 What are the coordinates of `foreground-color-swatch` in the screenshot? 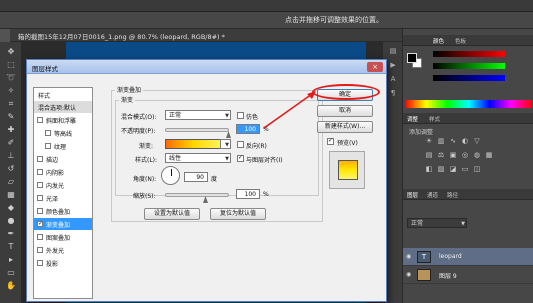 It's located at (412, 58).